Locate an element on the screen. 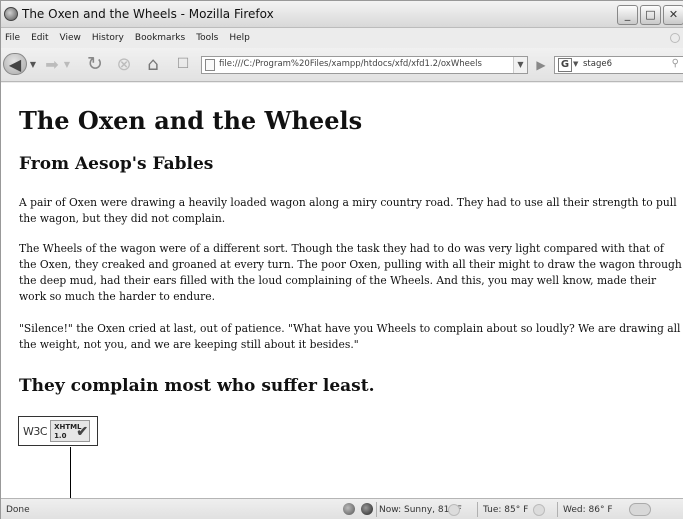  search-engine-icon: G is located at coordinates (565, 65).